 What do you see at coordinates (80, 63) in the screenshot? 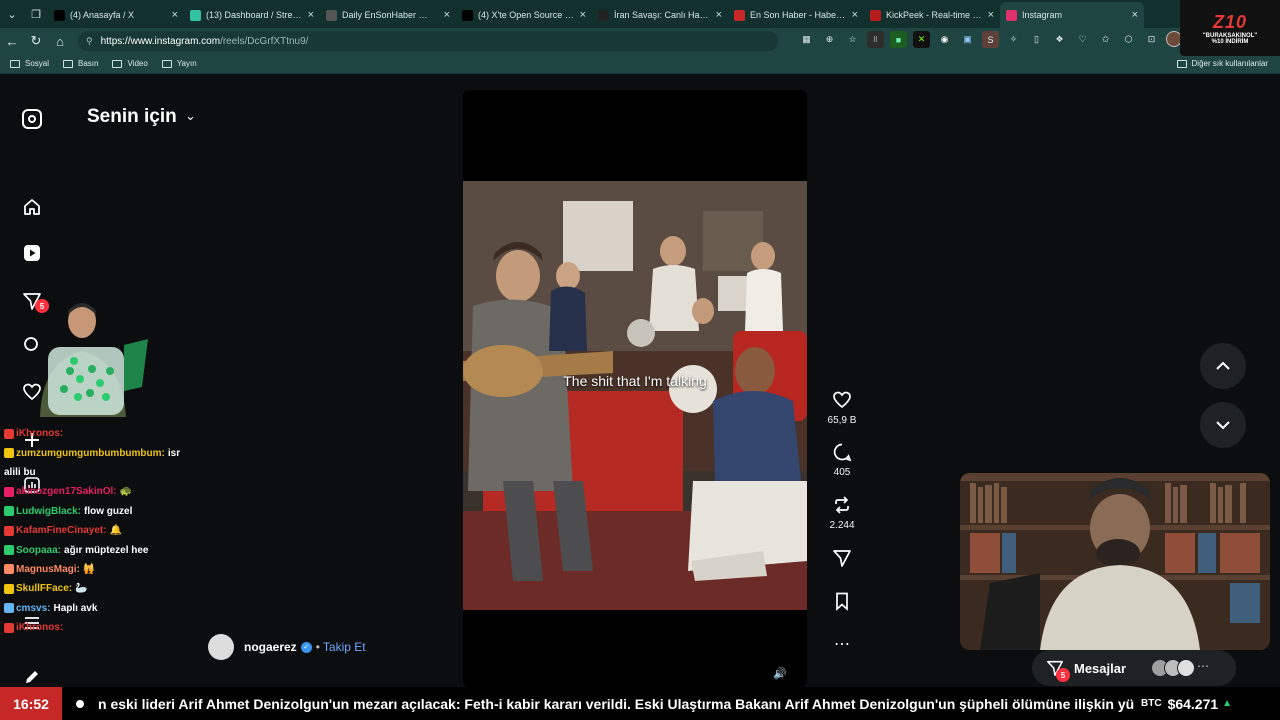
I see `bookmark-folder: Basın` at bounding box center [80, 63].